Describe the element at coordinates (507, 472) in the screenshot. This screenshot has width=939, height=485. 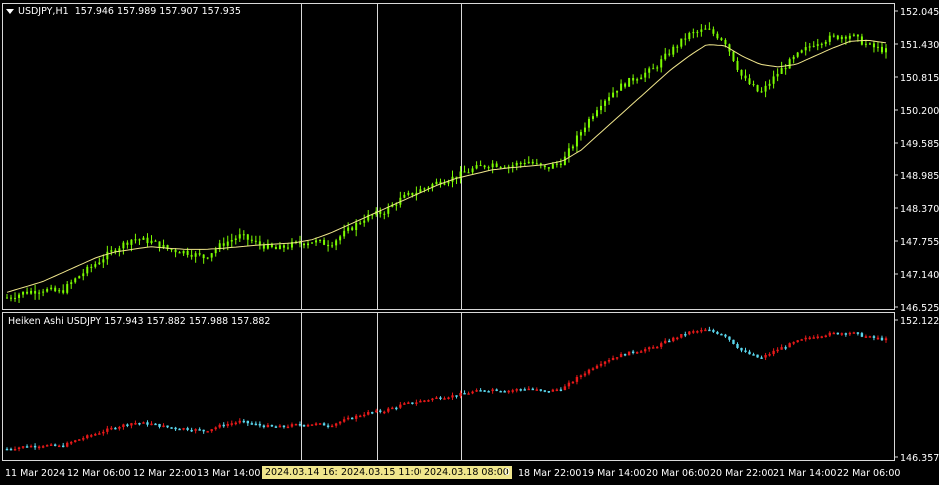
I see `time-label-partial: 0` at that location.